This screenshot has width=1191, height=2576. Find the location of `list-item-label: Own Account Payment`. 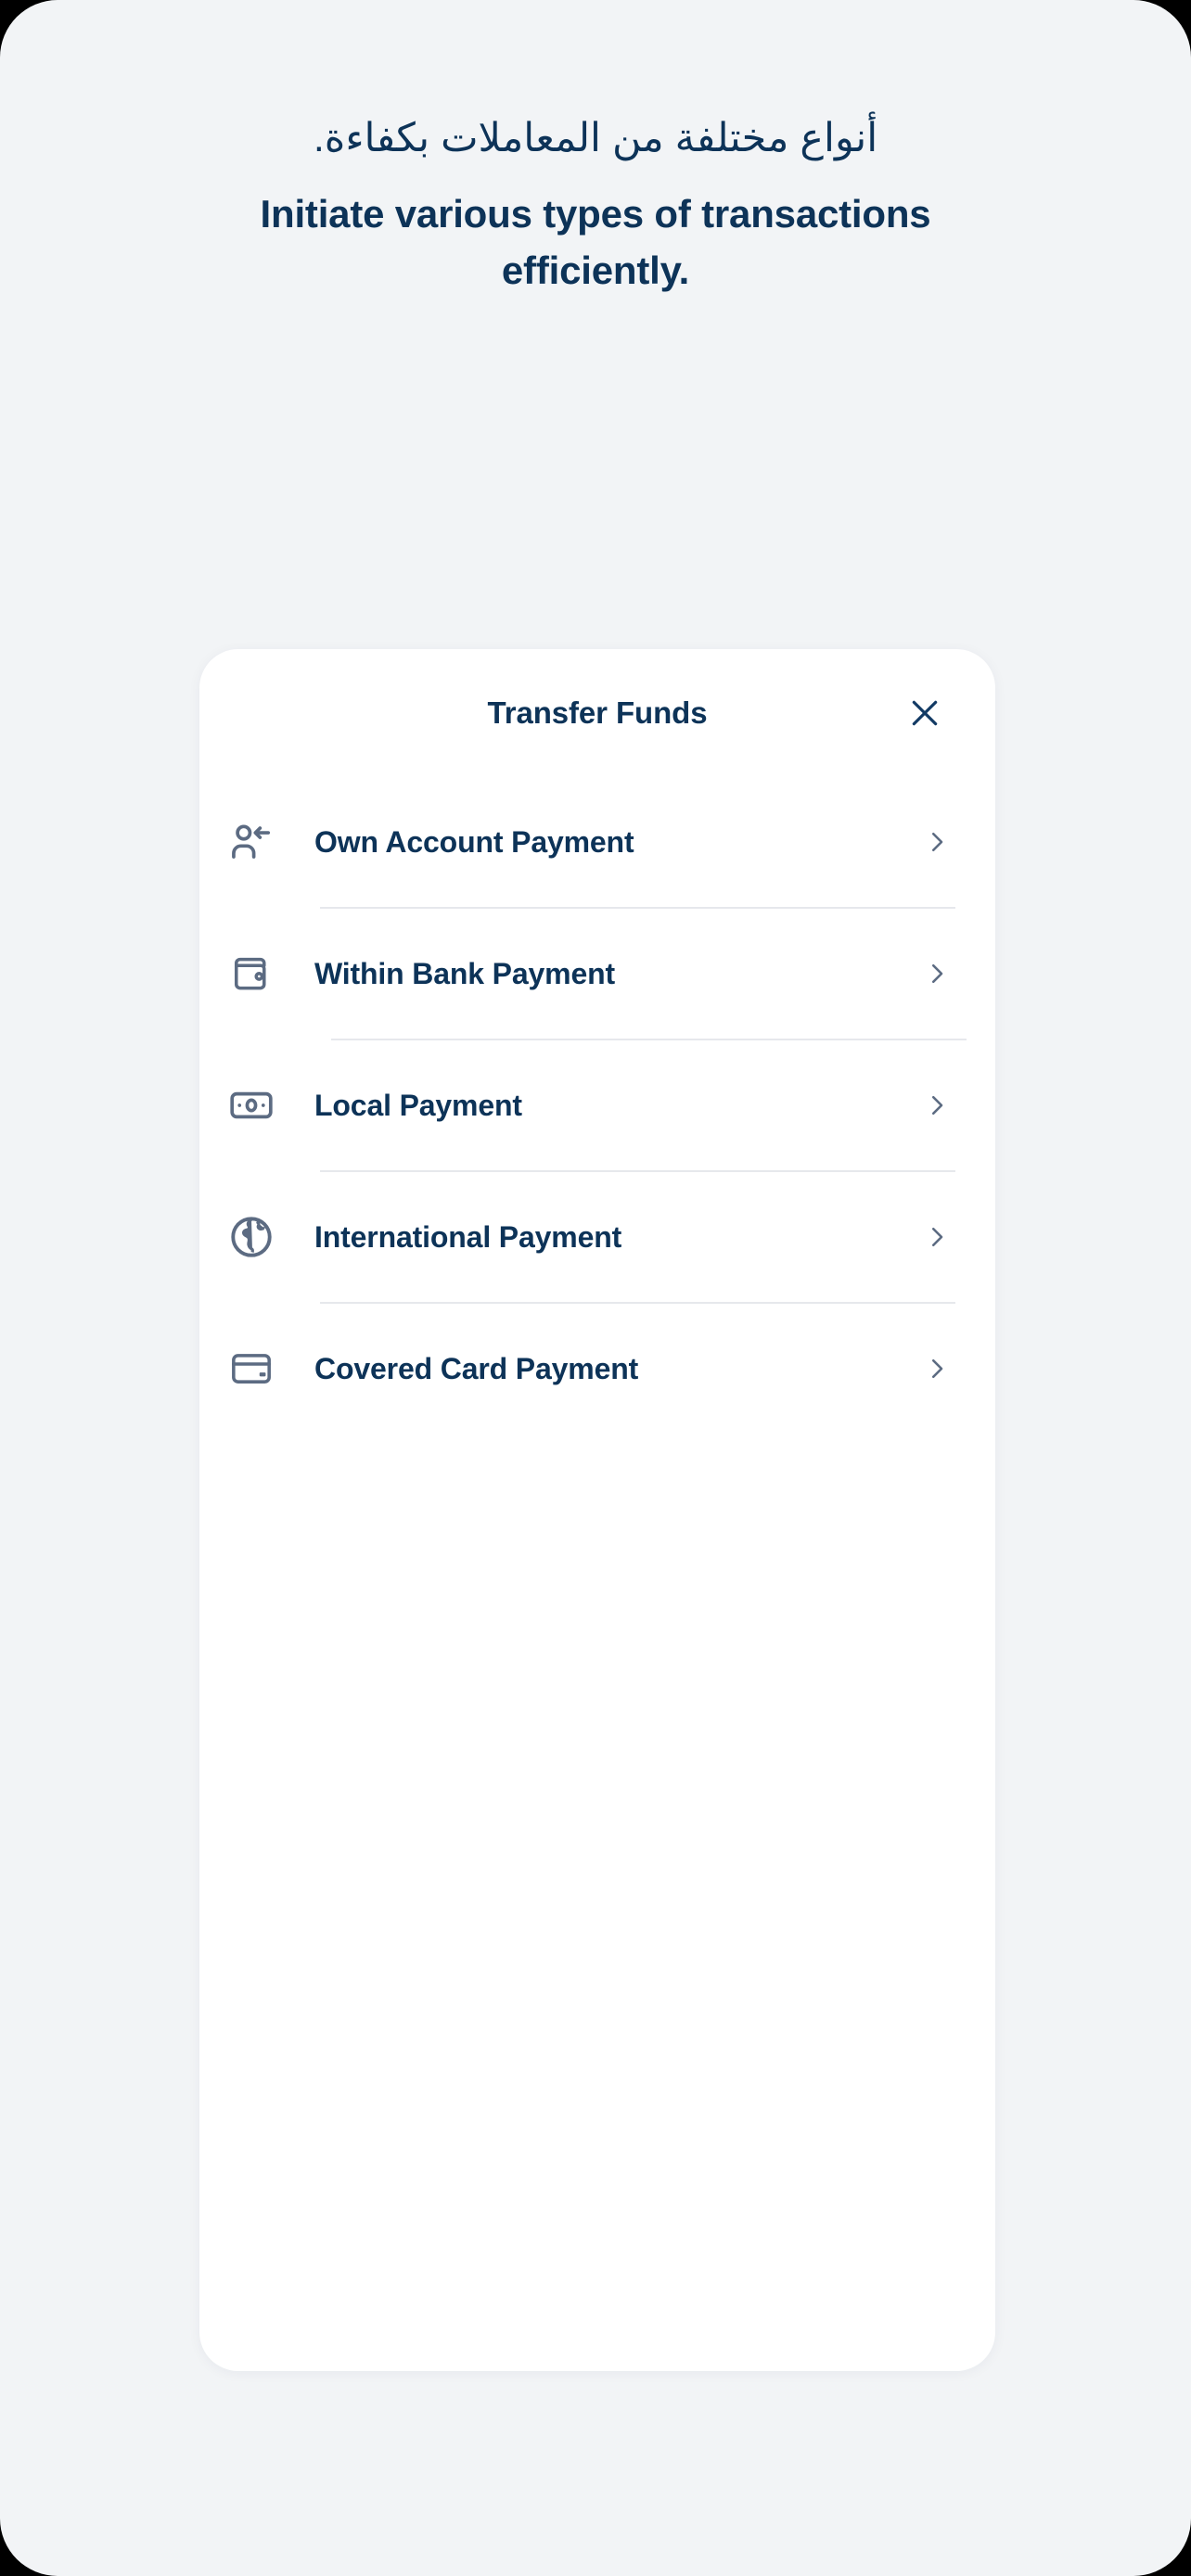

list-item-label: Own Account Payment is located at coordinates (474, 841).